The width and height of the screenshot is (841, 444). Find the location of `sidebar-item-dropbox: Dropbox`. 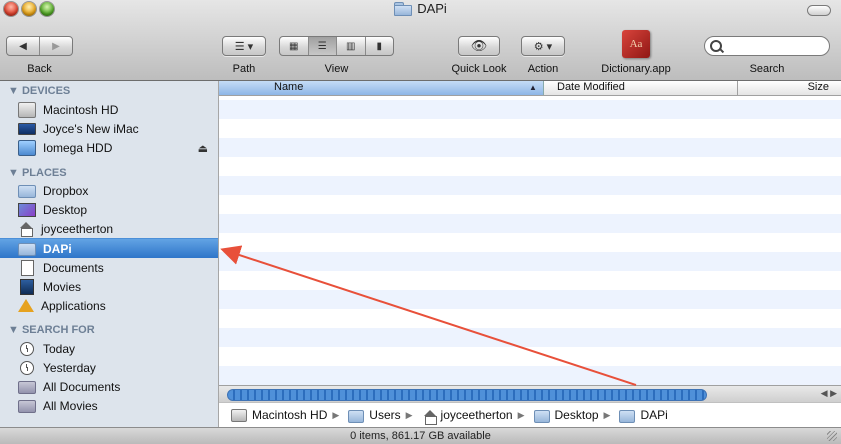

sidebar-item-dropbox: Dropbox is located at coordinates (109, 190).